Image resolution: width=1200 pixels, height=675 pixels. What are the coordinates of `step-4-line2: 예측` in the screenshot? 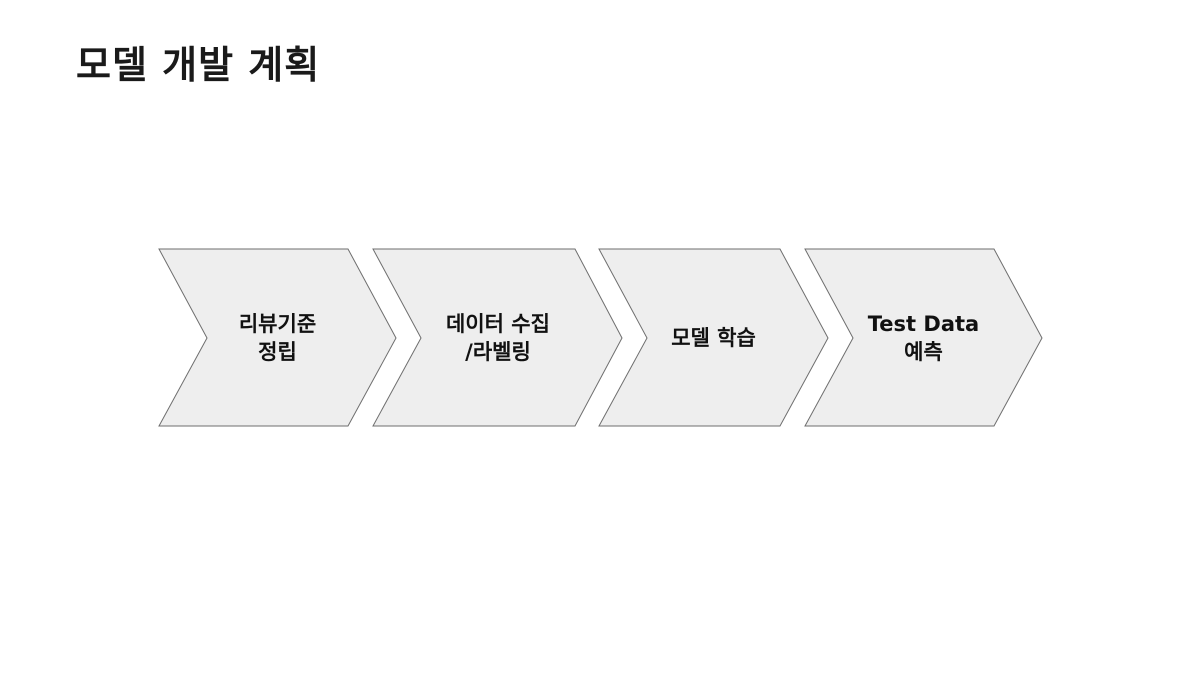 It's located at (923, 351).